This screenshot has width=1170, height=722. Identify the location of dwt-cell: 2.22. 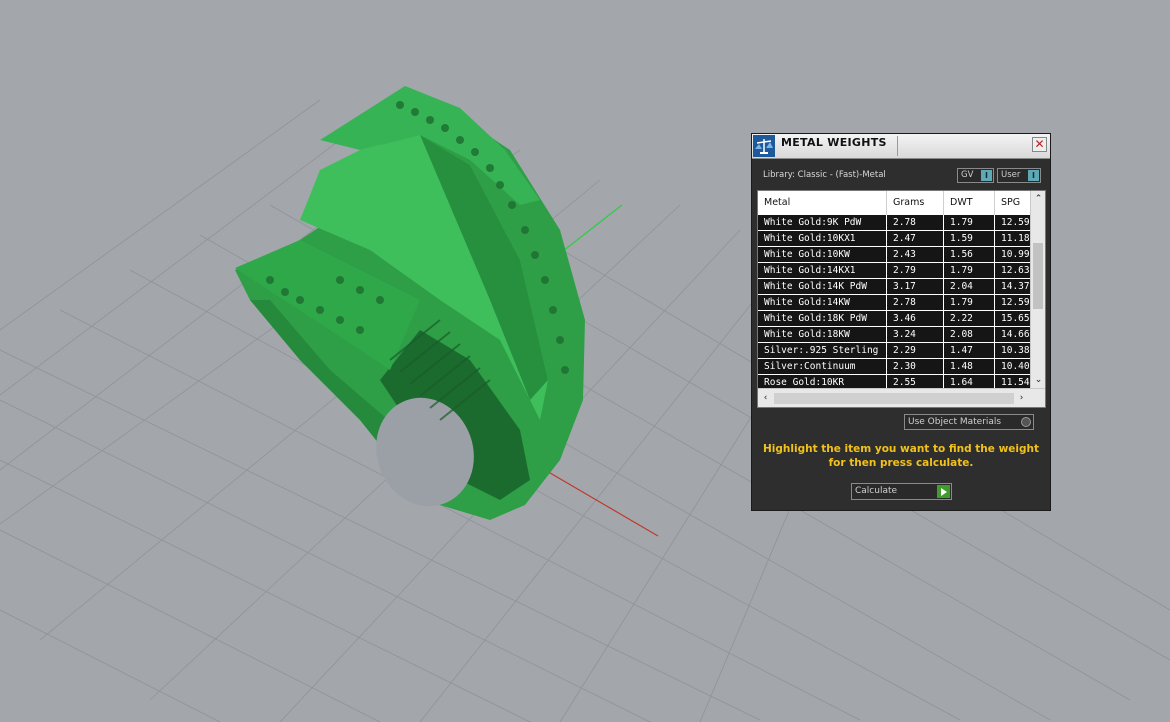
(969, 318).